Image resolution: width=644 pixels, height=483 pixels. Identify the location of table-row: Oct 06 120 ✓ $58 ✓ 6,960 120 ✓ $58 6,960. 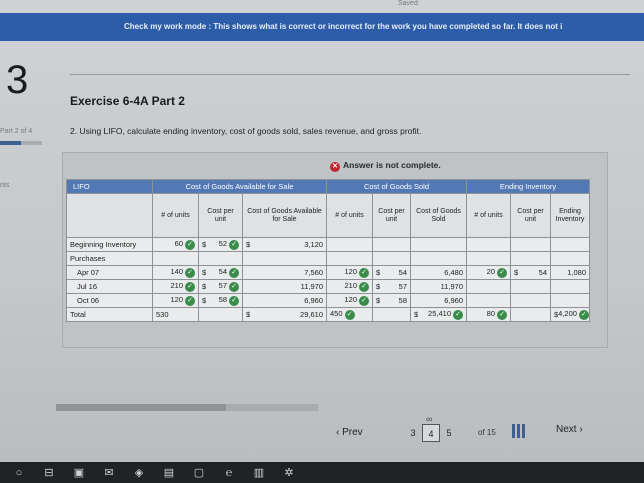
(328, 300).